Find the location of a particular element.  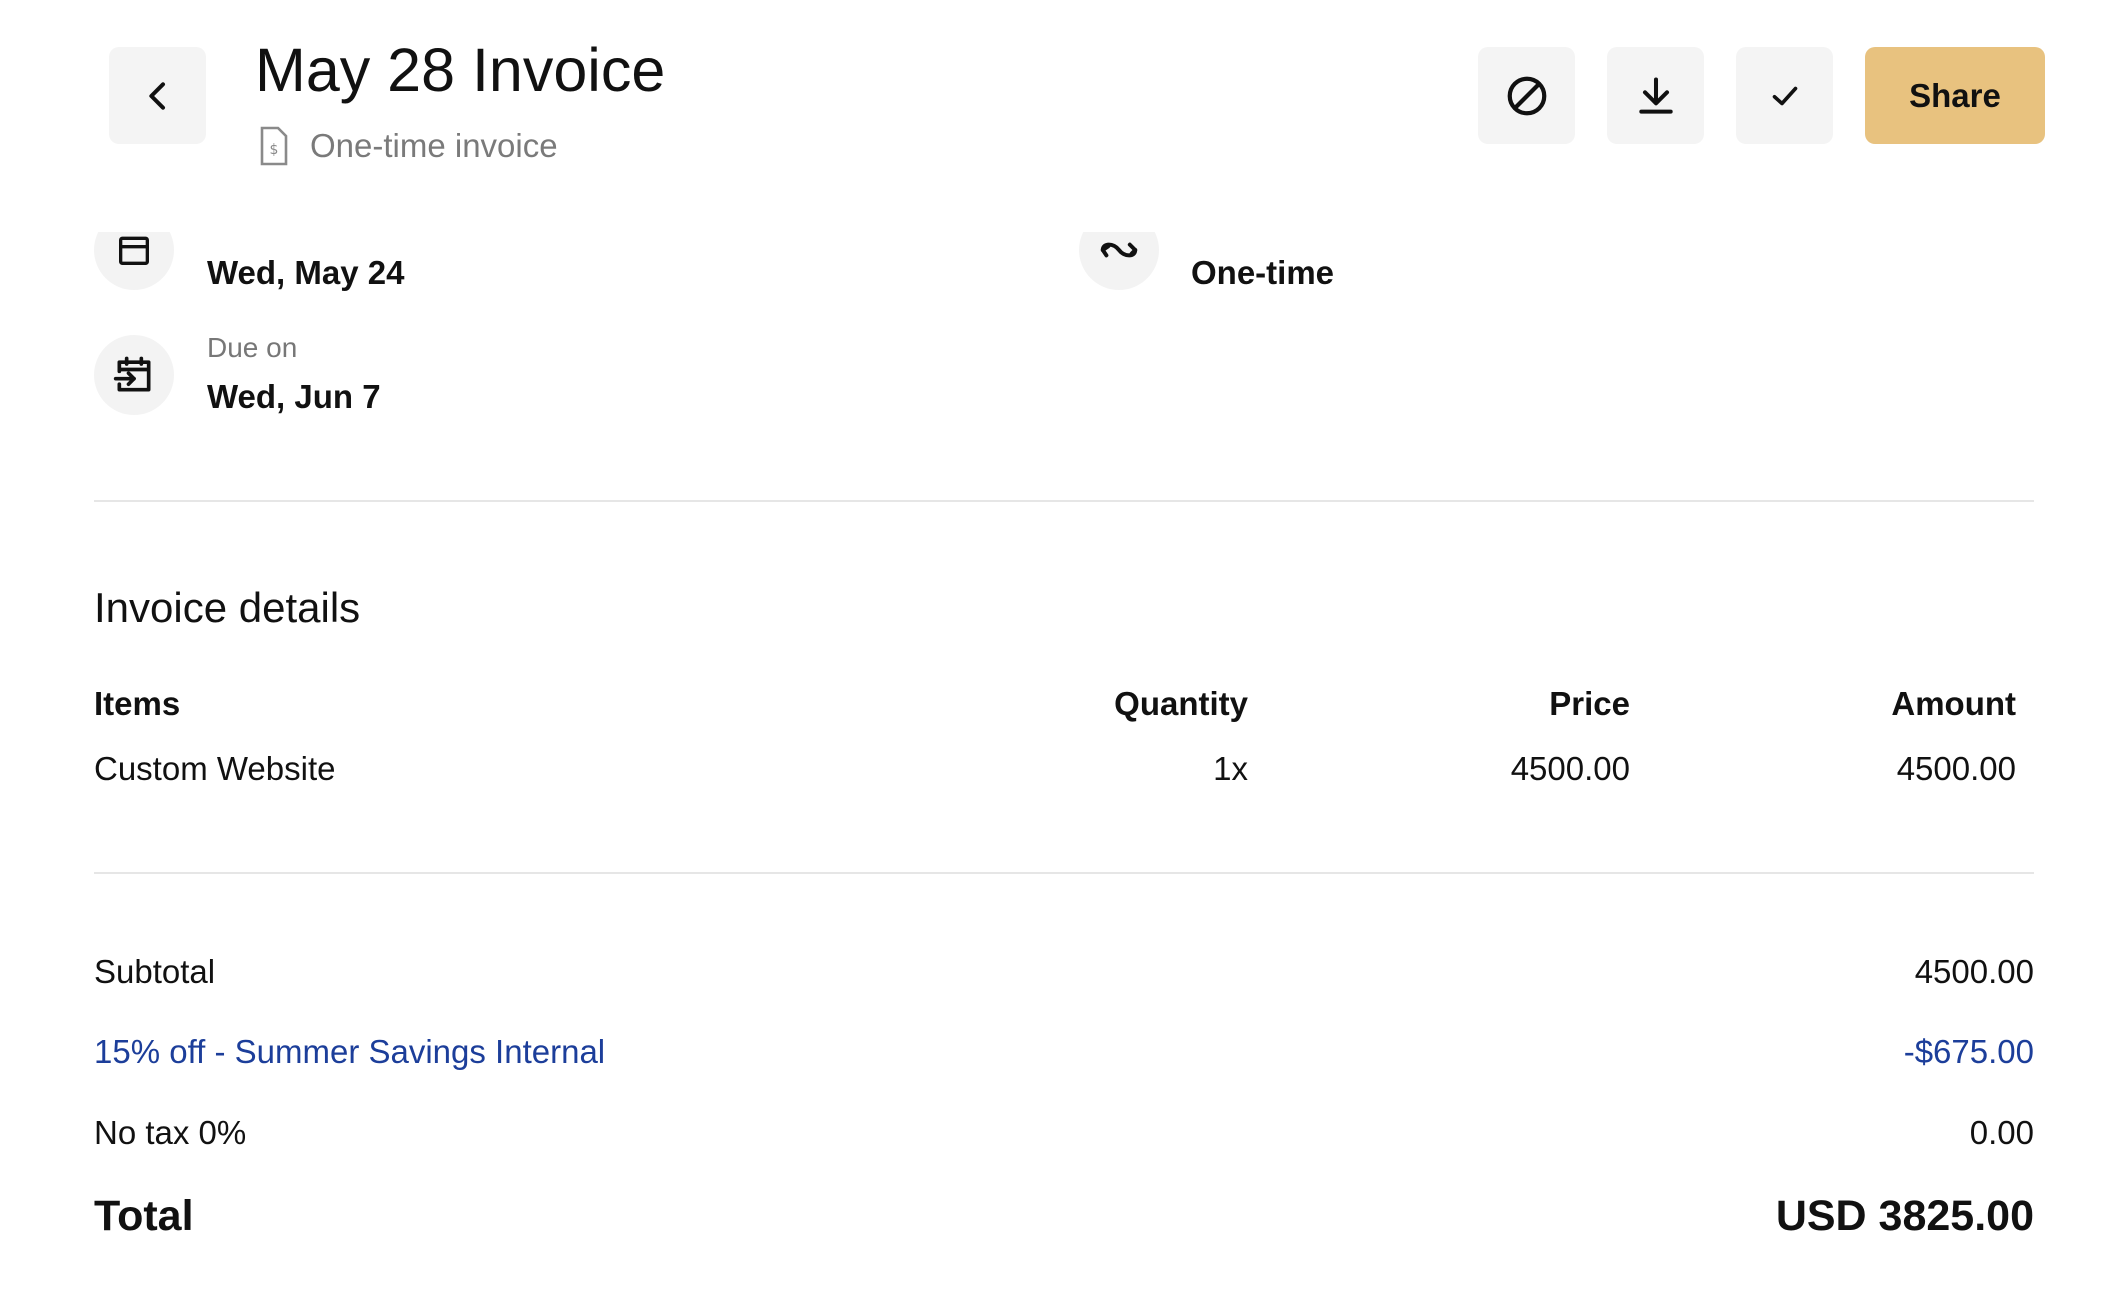

due-date-value: Wed, Jun 7 is located at coordinates (294, 396).